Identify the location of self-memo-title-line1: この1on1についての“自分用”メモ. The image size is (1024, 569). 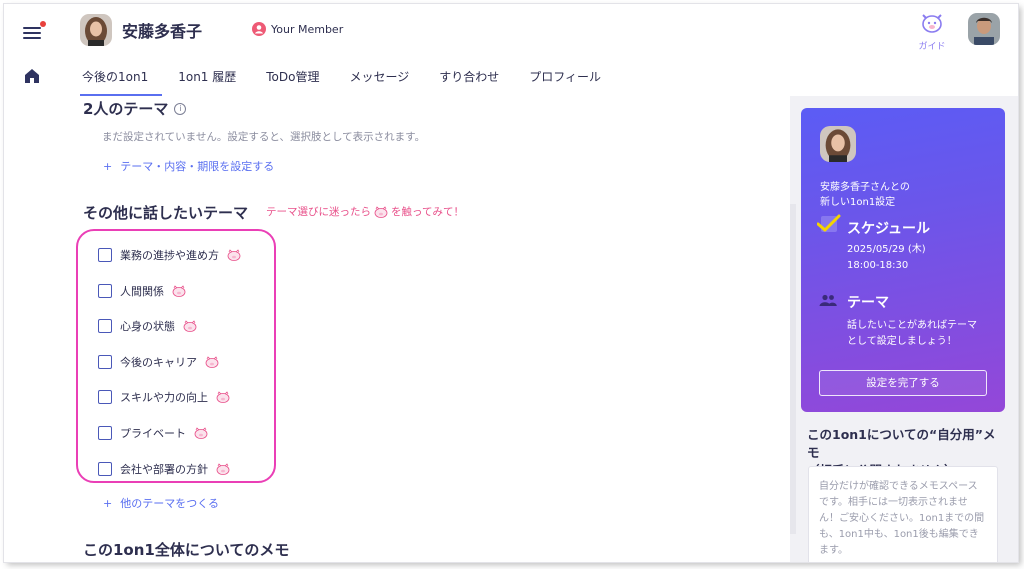
(901, 443).